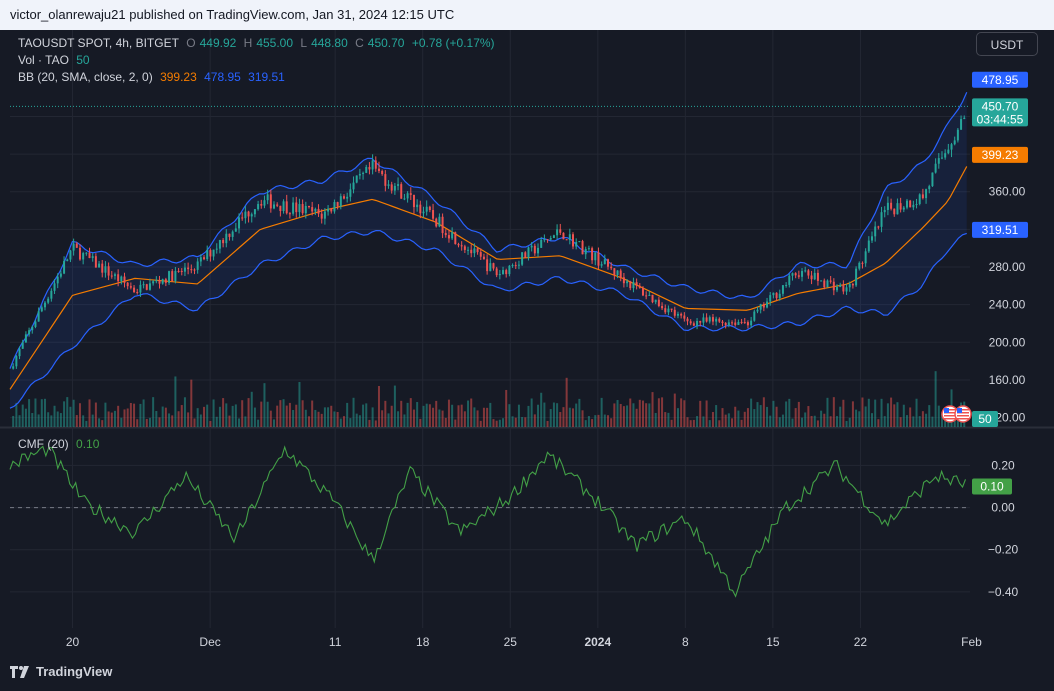 This screenshot has width=1054, height=691. Describe the element at coordinates (329, 43) in the screenshot. I see `low-value: 448.80` at that location.